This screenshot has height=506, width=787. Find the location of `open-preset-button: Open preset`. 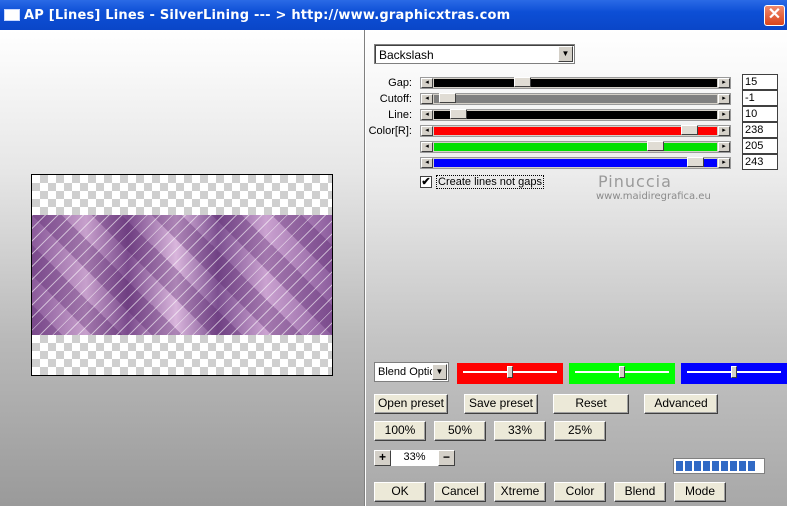

open-preset-button: Open preset is located at coordinates (411, 404).